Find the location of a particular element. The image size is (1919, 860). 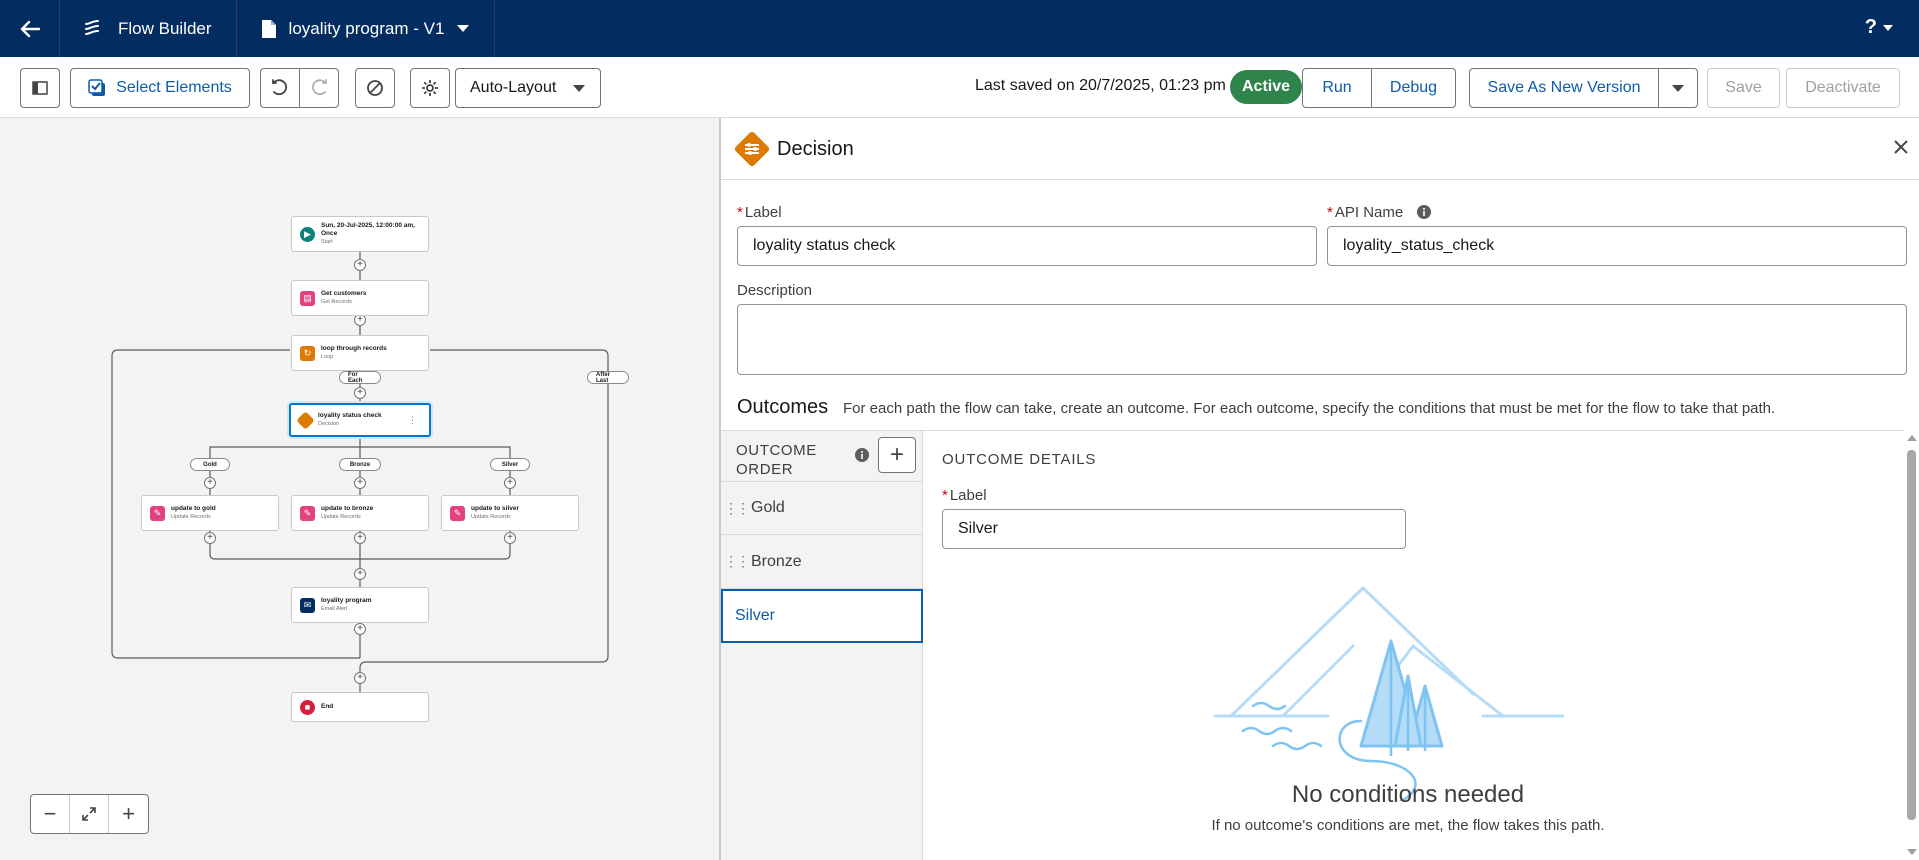

gear-icon is located at coordinates (430, 88).